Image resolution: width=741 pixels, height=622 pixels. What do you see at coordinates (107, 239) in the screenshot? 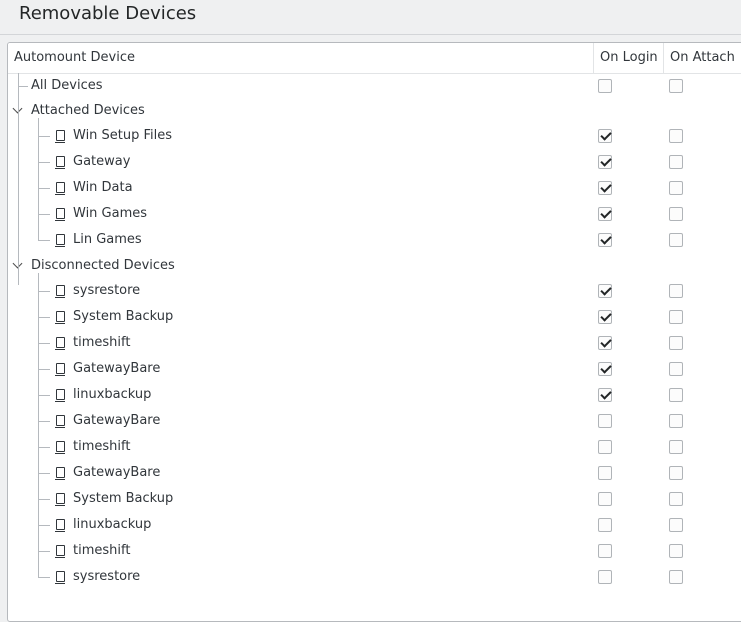
I see `device-label: Lin Games` at bounding box center [107, 239].